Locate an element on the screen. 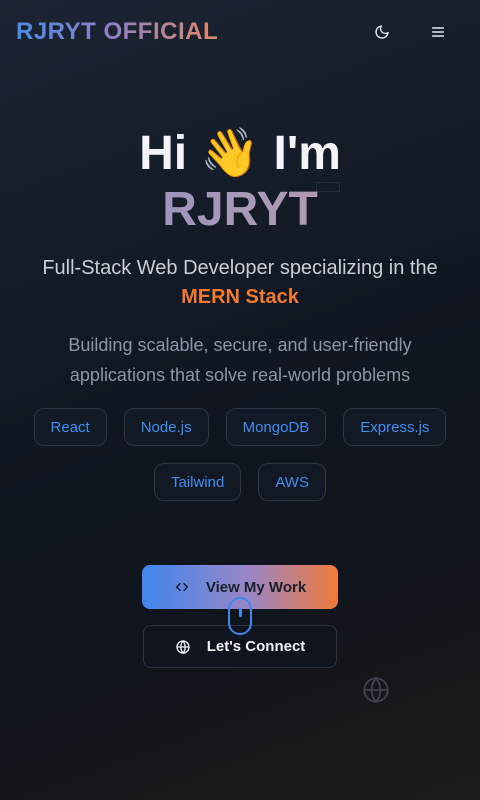 The width and height of the screenshot is (480, 800). hamburger-icon is located at coordinates (438, 32).